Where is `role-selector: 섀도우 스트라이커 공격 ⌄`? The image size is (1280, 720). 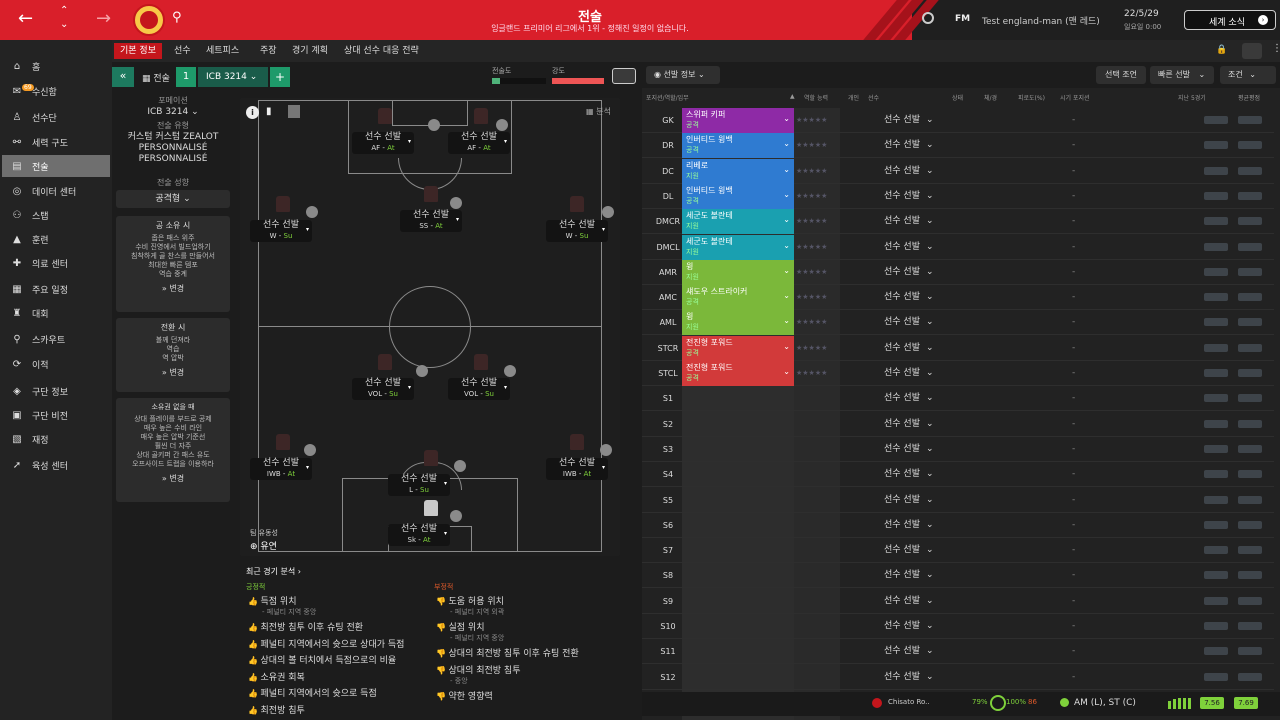 role-selector: 섀도우 스트라이커 공격 ⌄ is located at coordinates (738, 298).